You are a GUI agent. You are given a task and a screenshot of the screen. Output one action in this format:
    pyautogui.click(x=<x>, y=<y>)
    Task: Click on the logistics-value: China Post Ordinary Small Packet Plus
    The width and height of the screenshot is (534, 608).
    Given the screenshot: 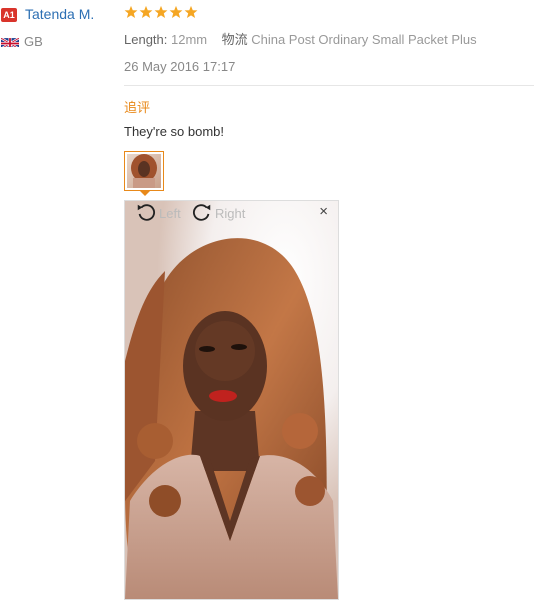 What is the action you would take?
    pyautogui.click(x=364, y=39)
    